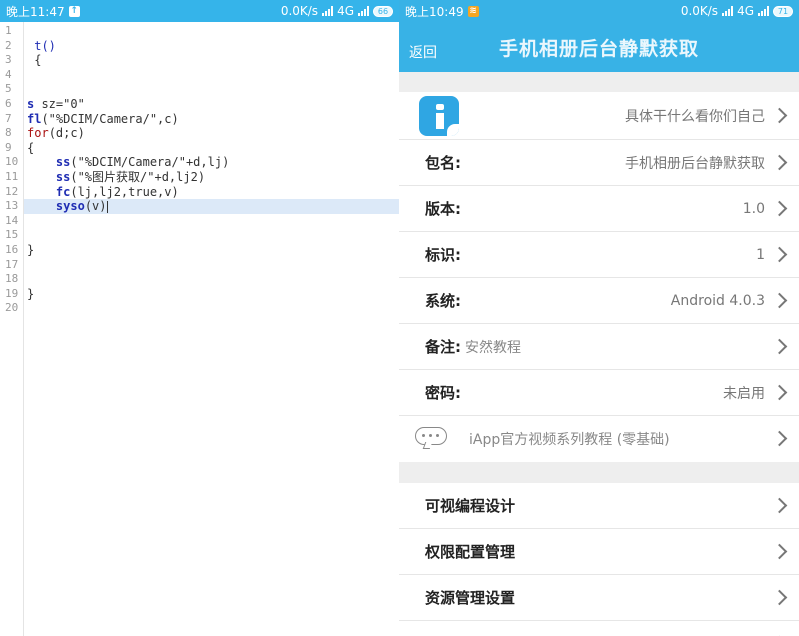  Describe the element at coordinates (695, 116) in the screenshot. I see `description-value: 具体干什么看你们自己` at that location.